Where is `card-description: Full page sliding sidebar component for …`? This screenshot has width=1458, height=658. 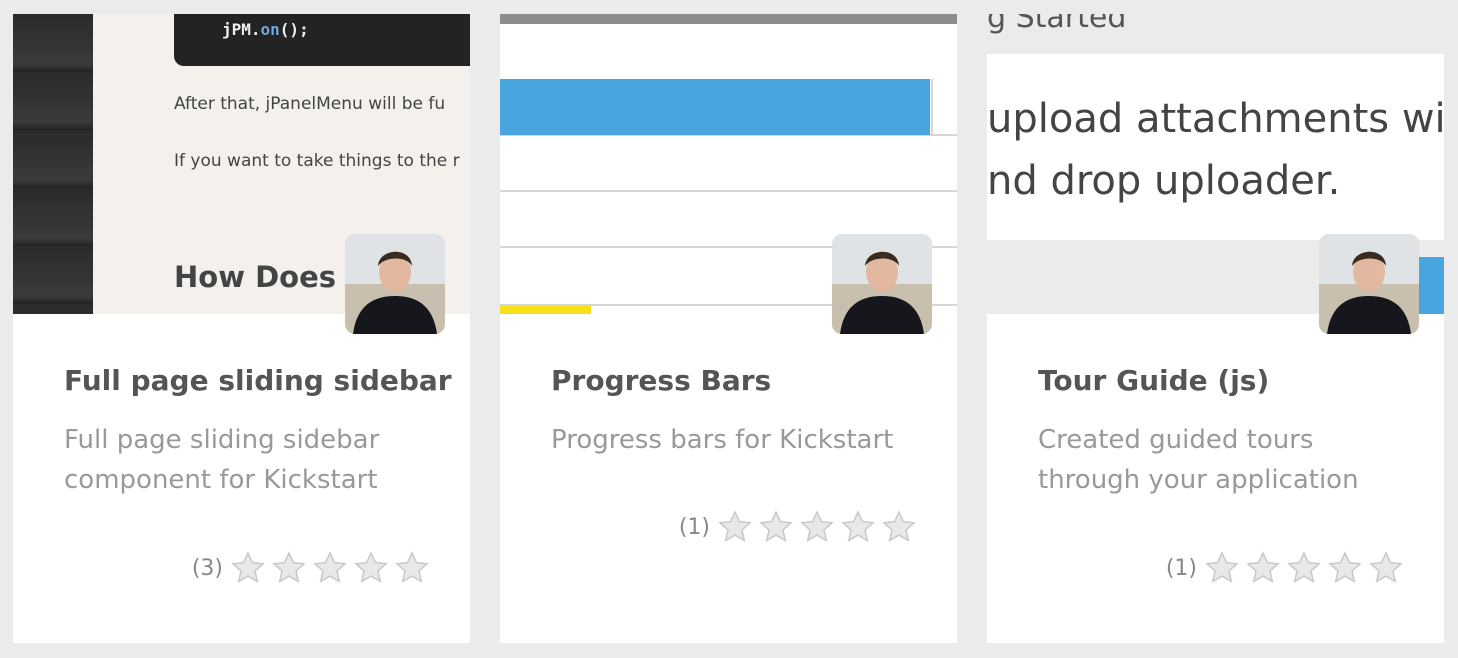 card-description: Full page sliding sidebar component for … is located at coordinates (222, 460).